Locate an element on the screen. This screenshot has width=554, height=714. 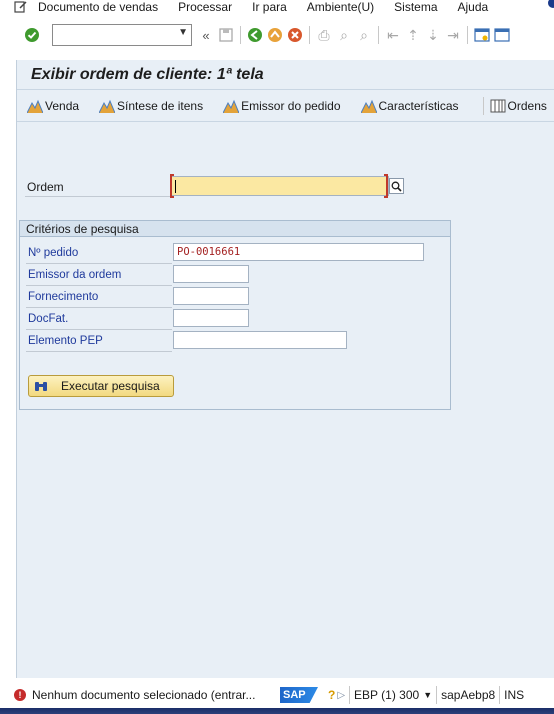
find-next-icon: ⌕ is located at coordinates (364, 35).